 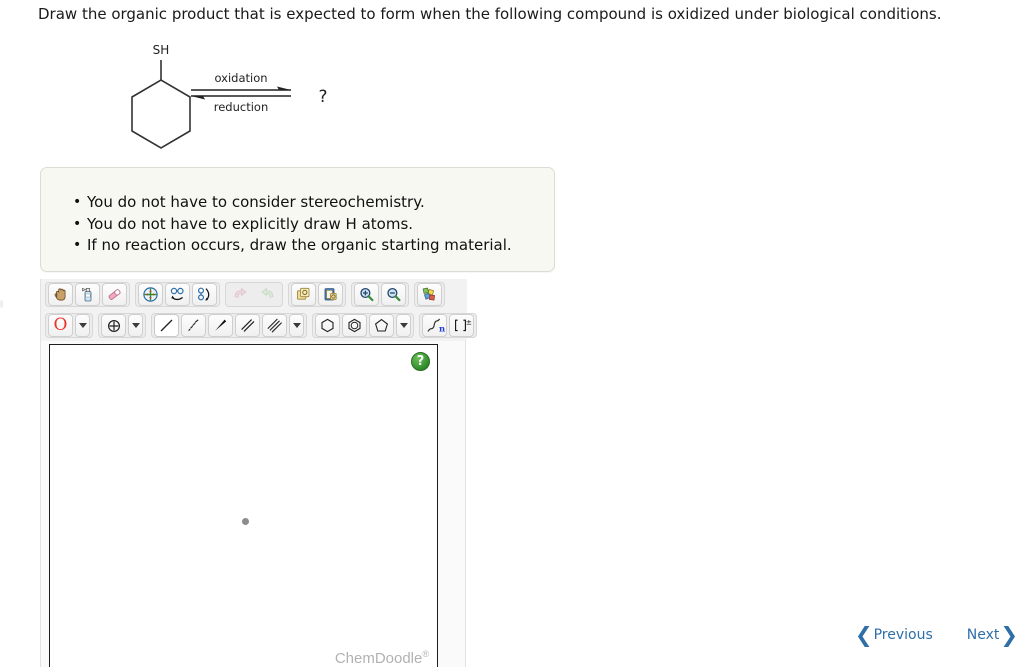 I want to click on bracket-charge-tool: ±, so click(x=461, y=325).